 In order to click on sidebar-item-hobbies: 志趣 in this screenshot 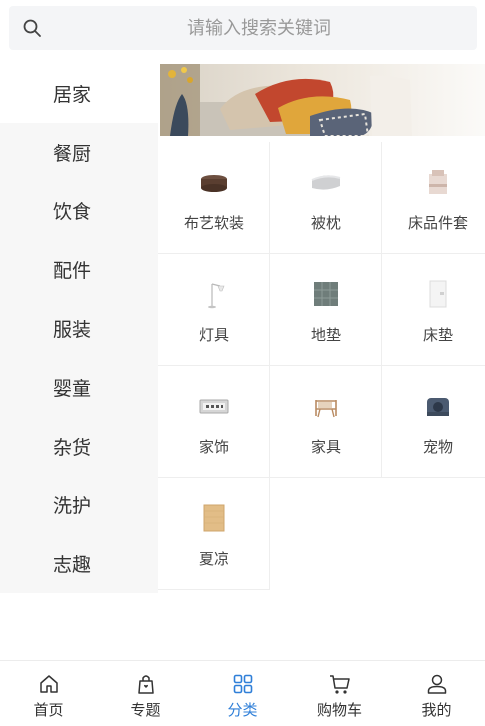, I will do `click(79, 563)`.